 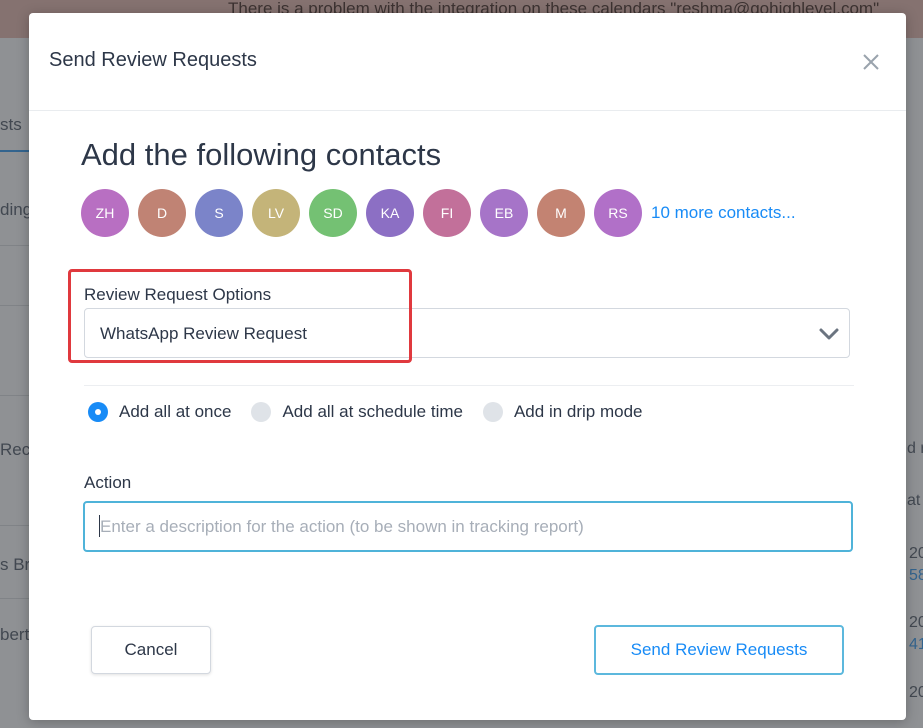 I want to click on section-divider, so click(x=469, y=385).